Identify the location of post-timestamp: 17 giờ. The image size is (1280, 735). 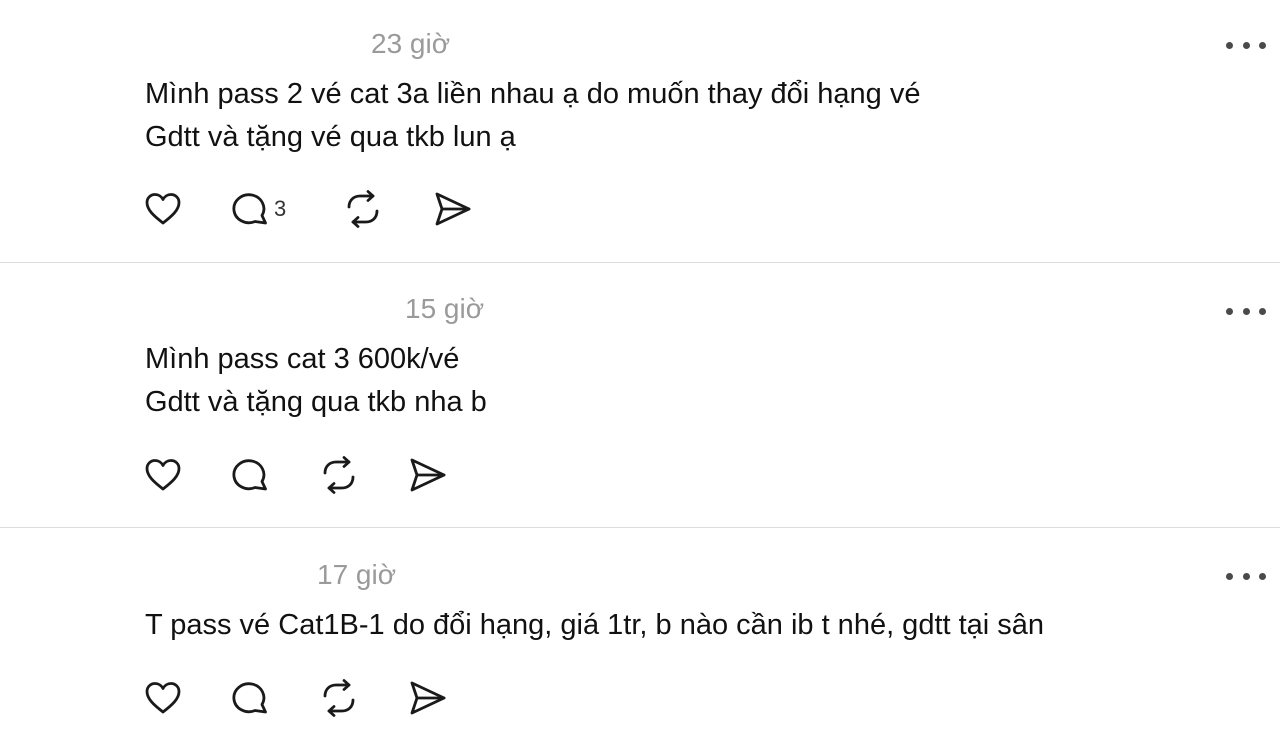
(357, 574).